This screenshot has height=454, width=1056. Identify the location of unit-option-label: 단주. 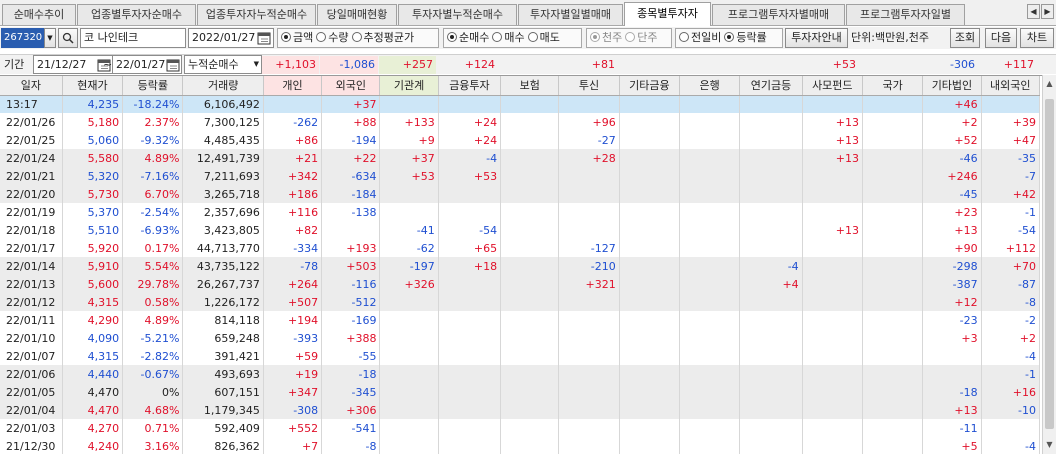
(647, 37).